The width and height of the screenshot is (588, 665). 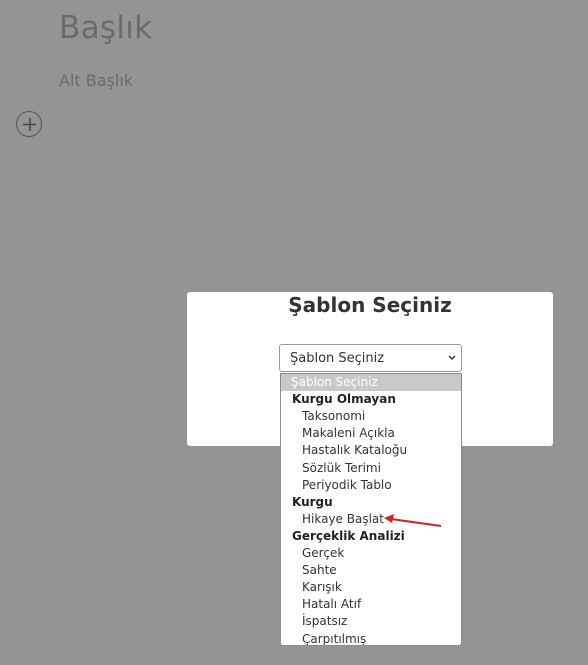 What do you see at coordinates (371, 621) in the screenshot?
I see `select-option: İspatsız` at bounding box center [371, 621].